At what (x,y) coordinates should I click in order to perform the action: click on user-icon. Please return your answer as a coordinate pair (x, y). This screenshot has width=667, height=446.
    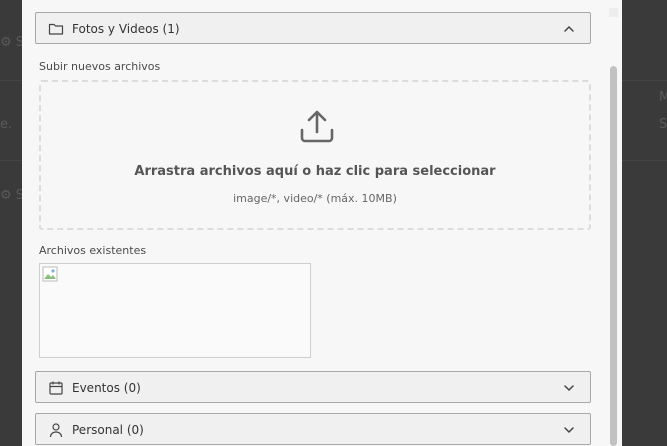
    Looking at the image, I should click on (56, 430).